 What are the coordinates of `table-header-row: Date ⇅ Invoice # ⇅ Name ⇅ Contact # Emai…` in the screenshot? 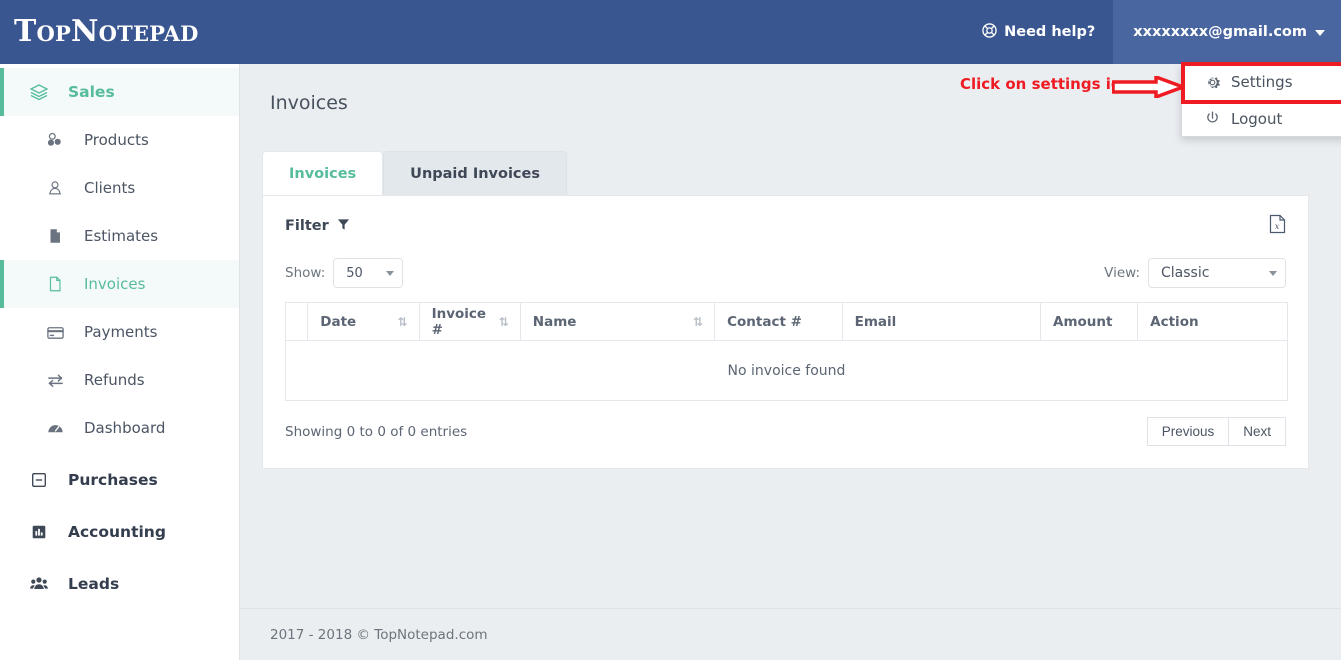 It's located at (786, 321).